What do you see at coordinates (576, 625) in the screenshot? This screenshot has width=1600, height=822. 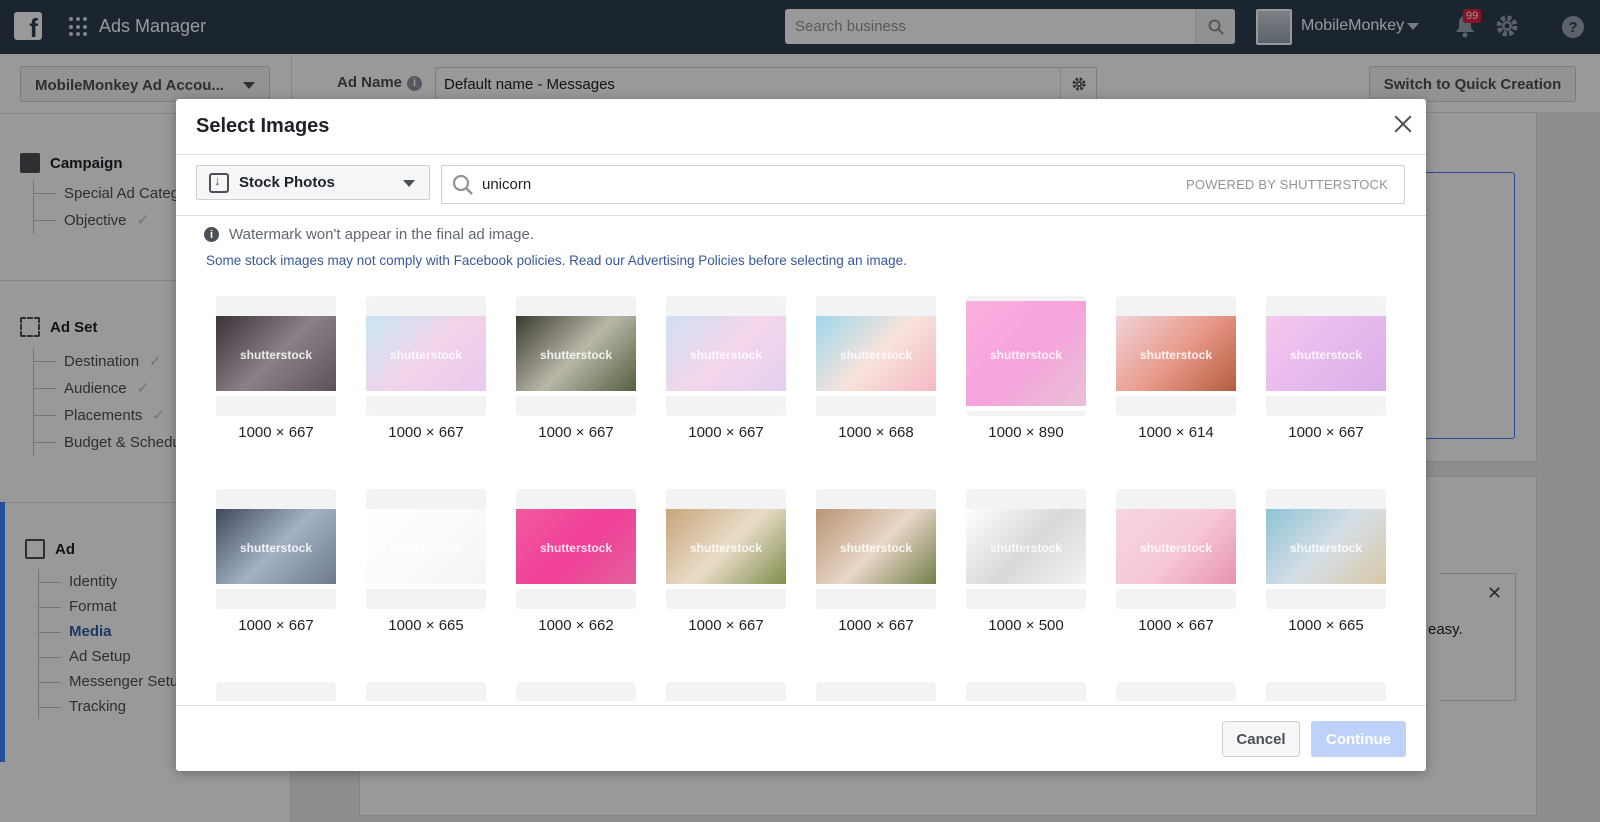 I see `image-dimensions: 1000 × 662` at bounding box center [576, 625].